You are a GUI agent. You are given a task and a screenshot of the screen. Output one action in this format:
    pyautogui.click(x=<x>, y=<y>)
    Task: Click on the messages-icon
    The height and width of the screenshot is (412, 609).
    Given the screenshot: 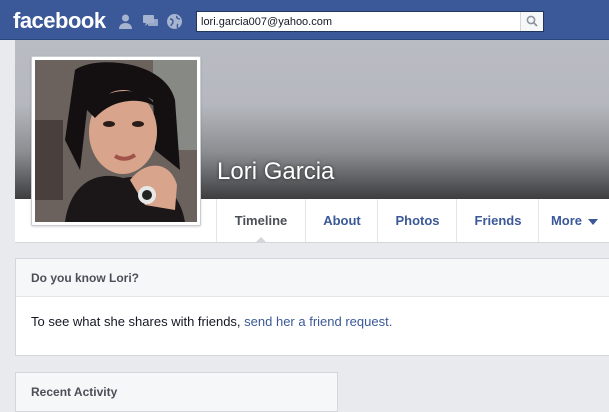 What is the action you would take?
    pyautogui.click(x=150, y=21)
    